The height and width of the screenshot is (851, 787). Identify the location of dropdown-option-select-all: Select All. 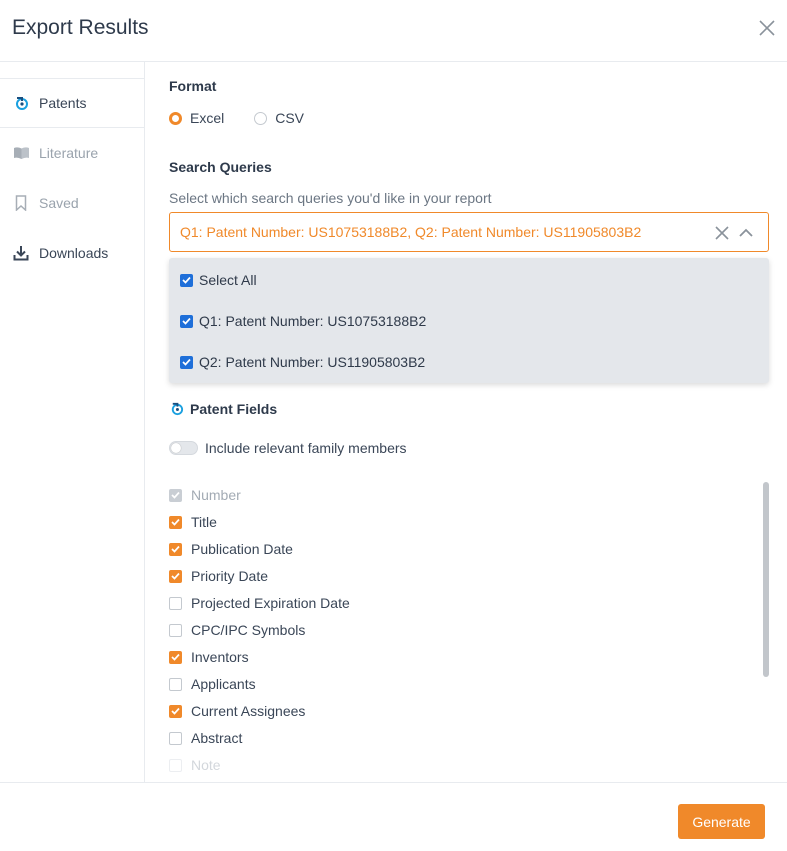
(218, 280).